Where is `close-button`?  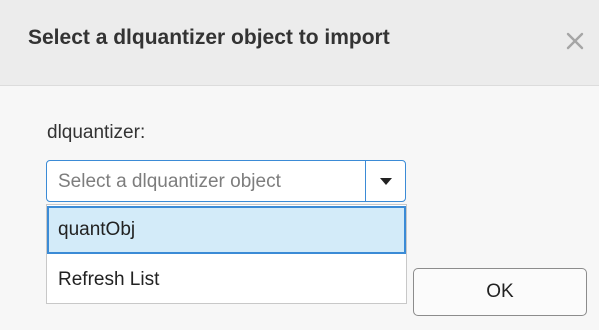 close-button is located at coordinates (575, 41).